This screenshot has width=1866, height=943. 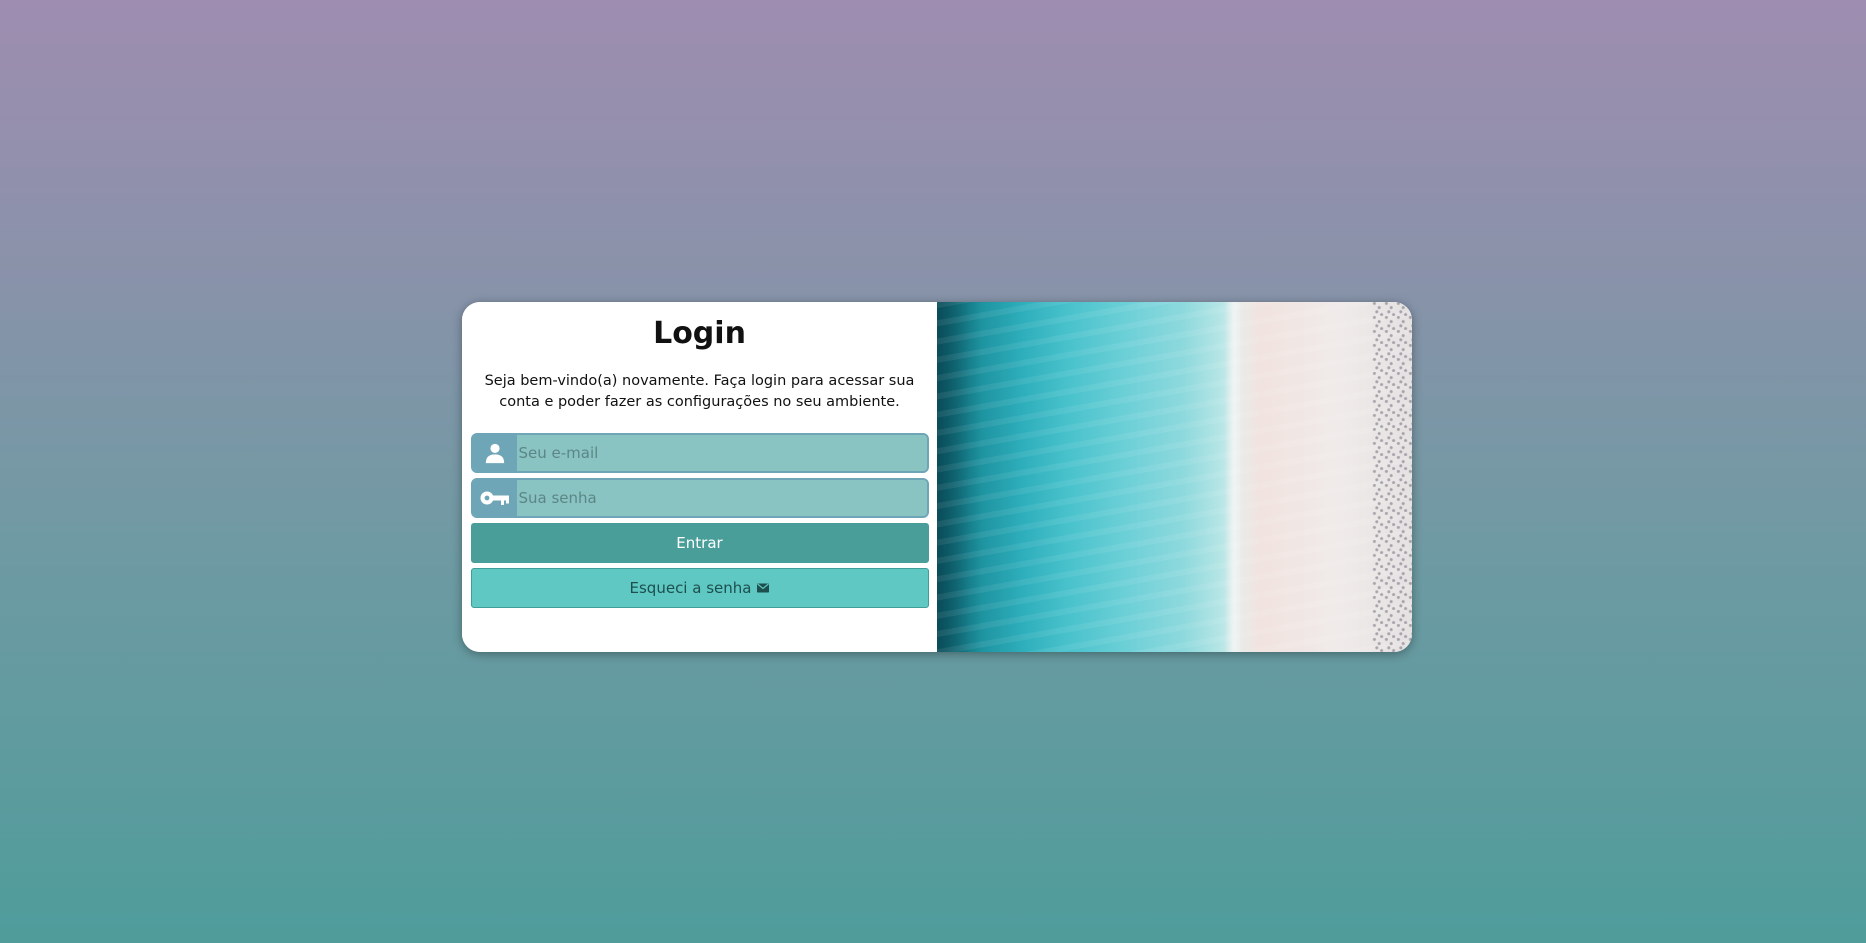 I want to click on page-title: Login, so click(x=699, y=333).